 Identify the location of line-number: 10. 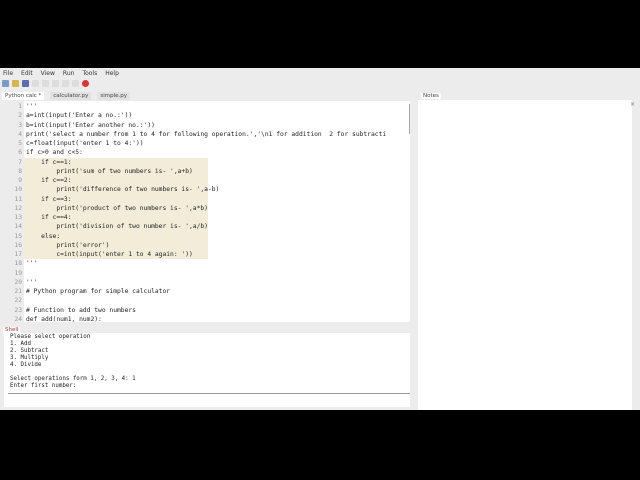
(18, 190).